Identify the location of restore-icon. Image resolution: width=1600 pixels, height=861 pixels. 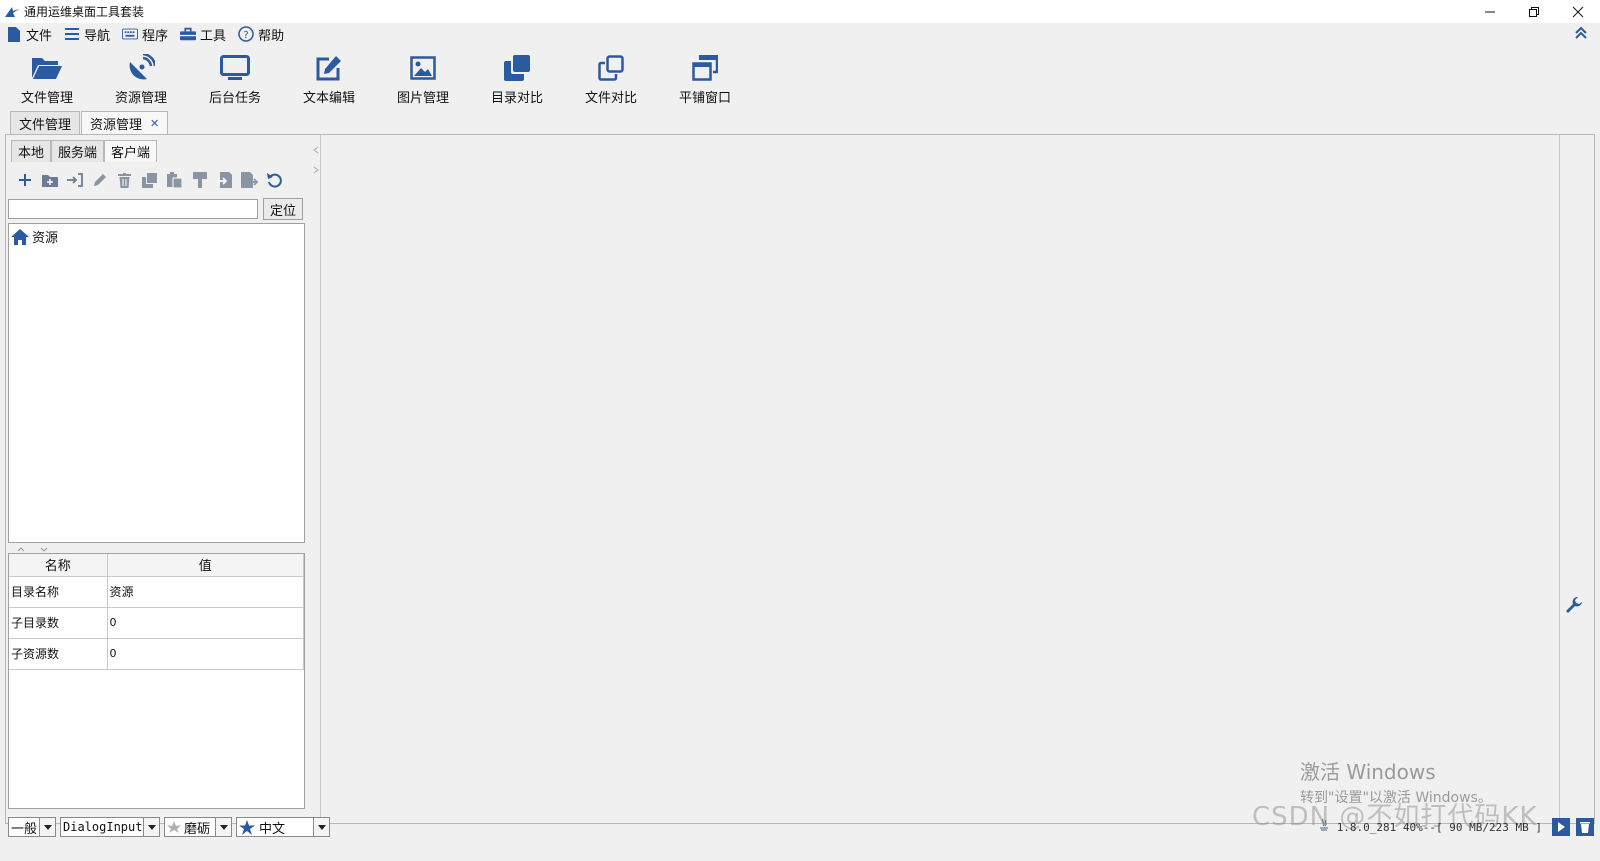
(1534, 11).